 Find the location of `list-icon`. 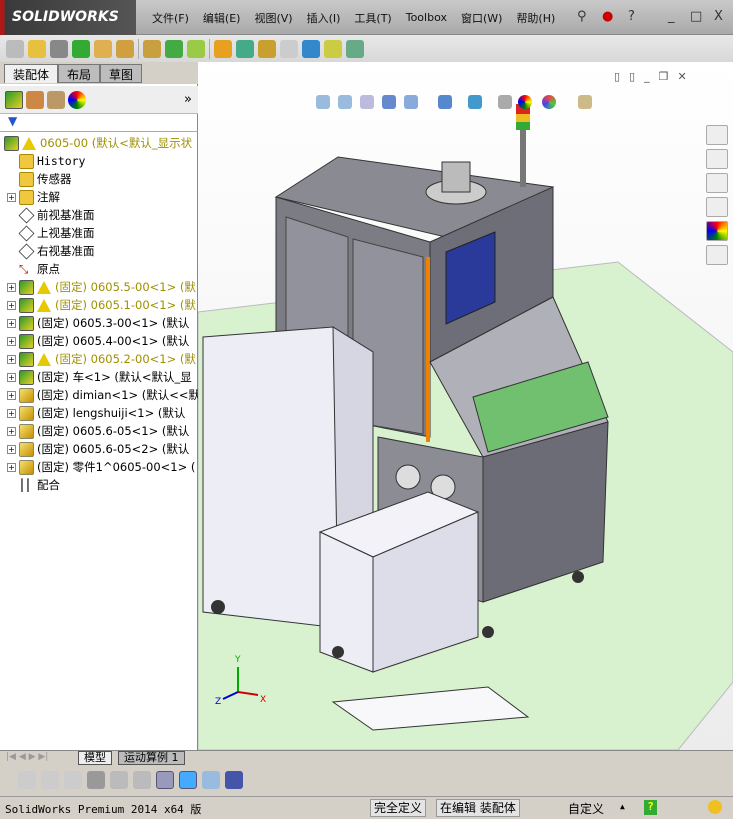

list-icon is located at coordinates (96, 780).